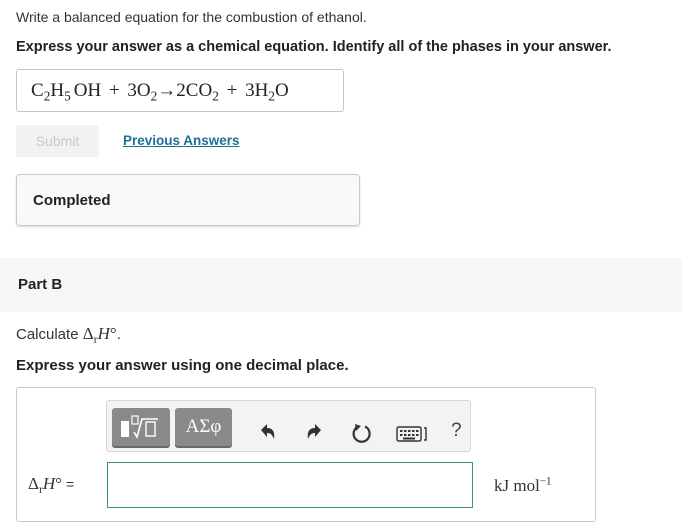  Describe the element at coordinates (215, 96) in the screenshot. I see `co2-sub: 2` at that location.